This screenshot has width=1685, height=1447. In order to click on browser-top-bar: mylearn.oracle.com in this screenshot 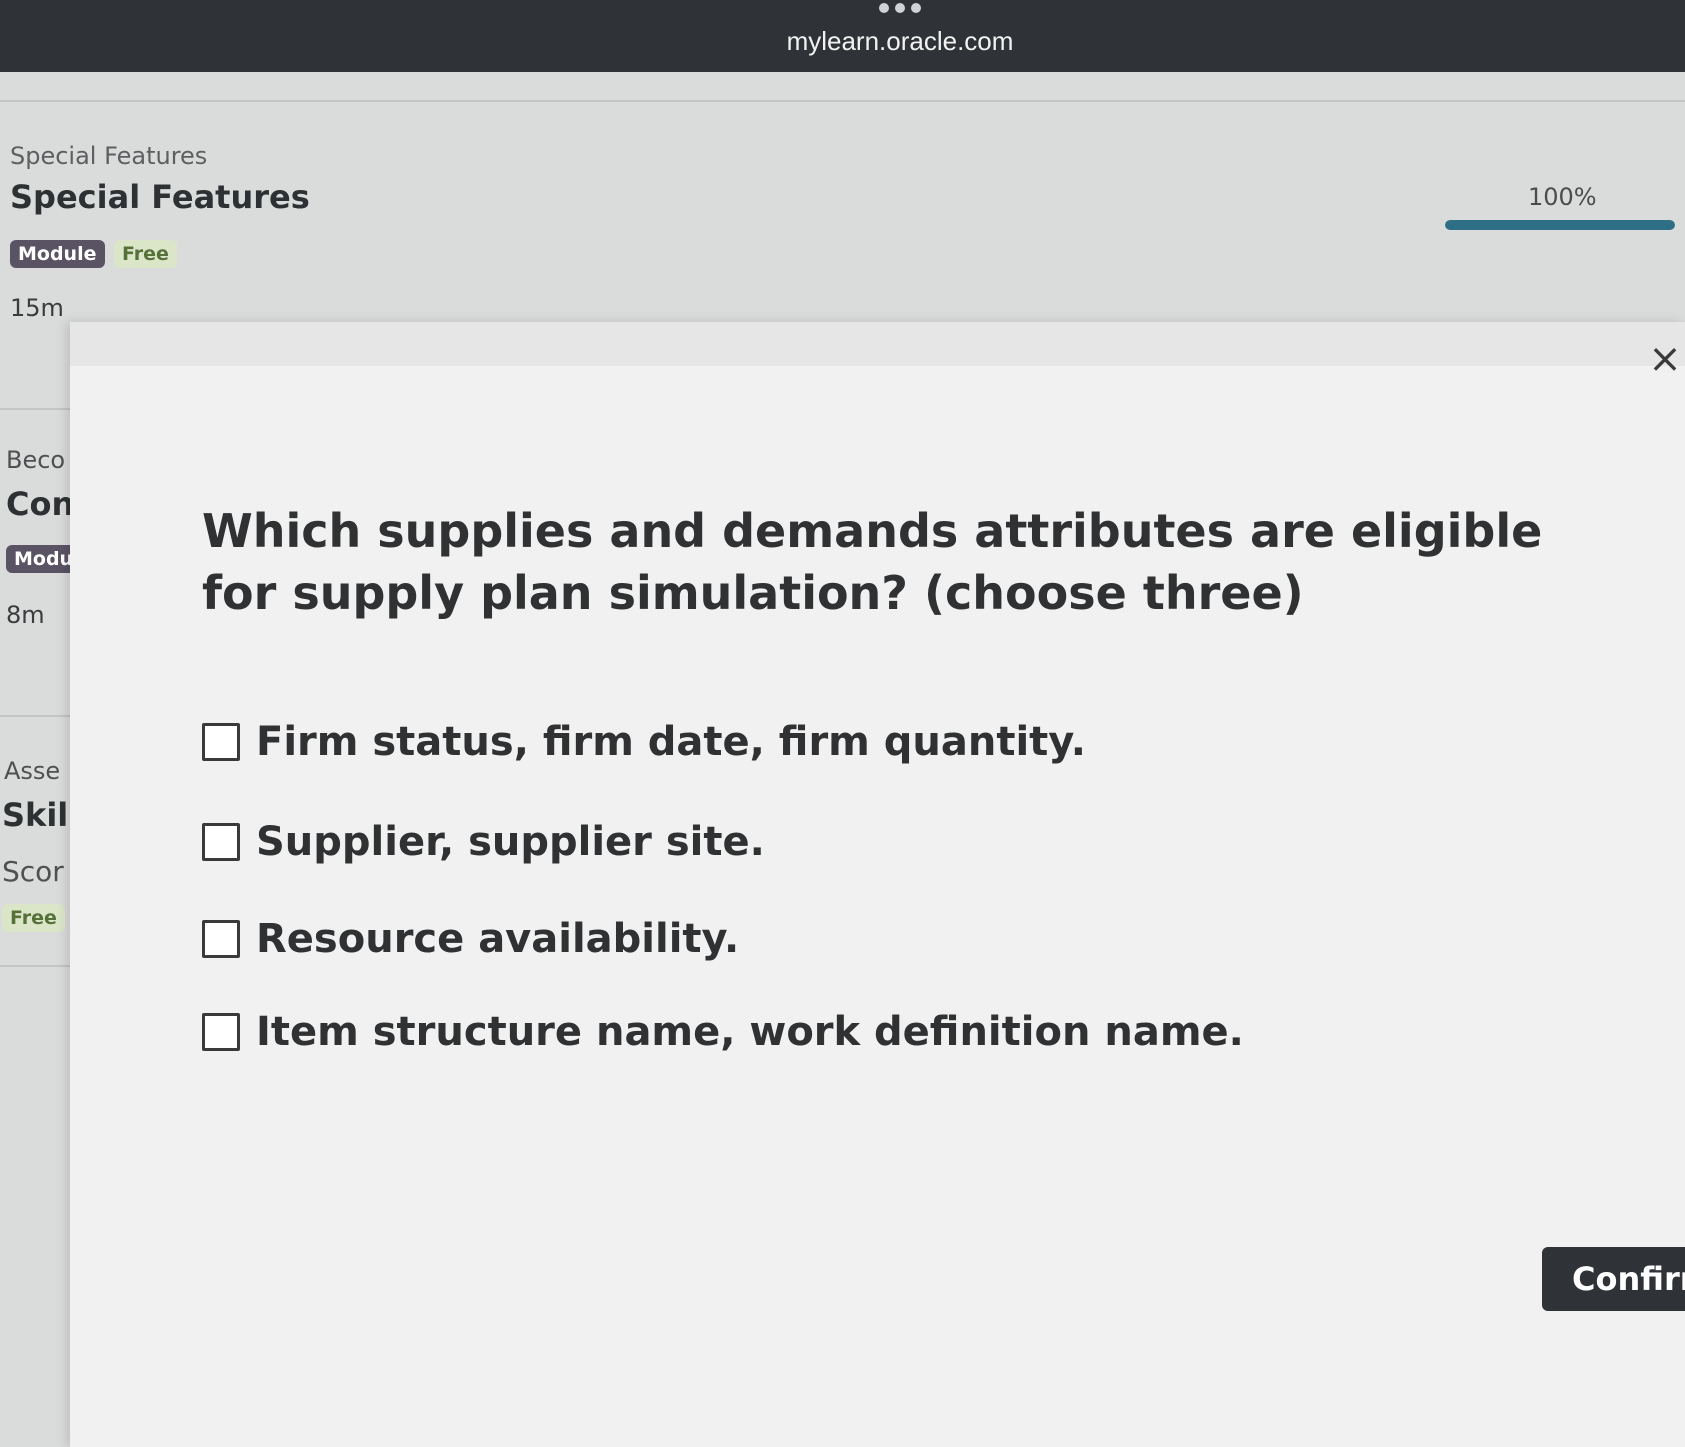, I will do `click(842, 36)`.